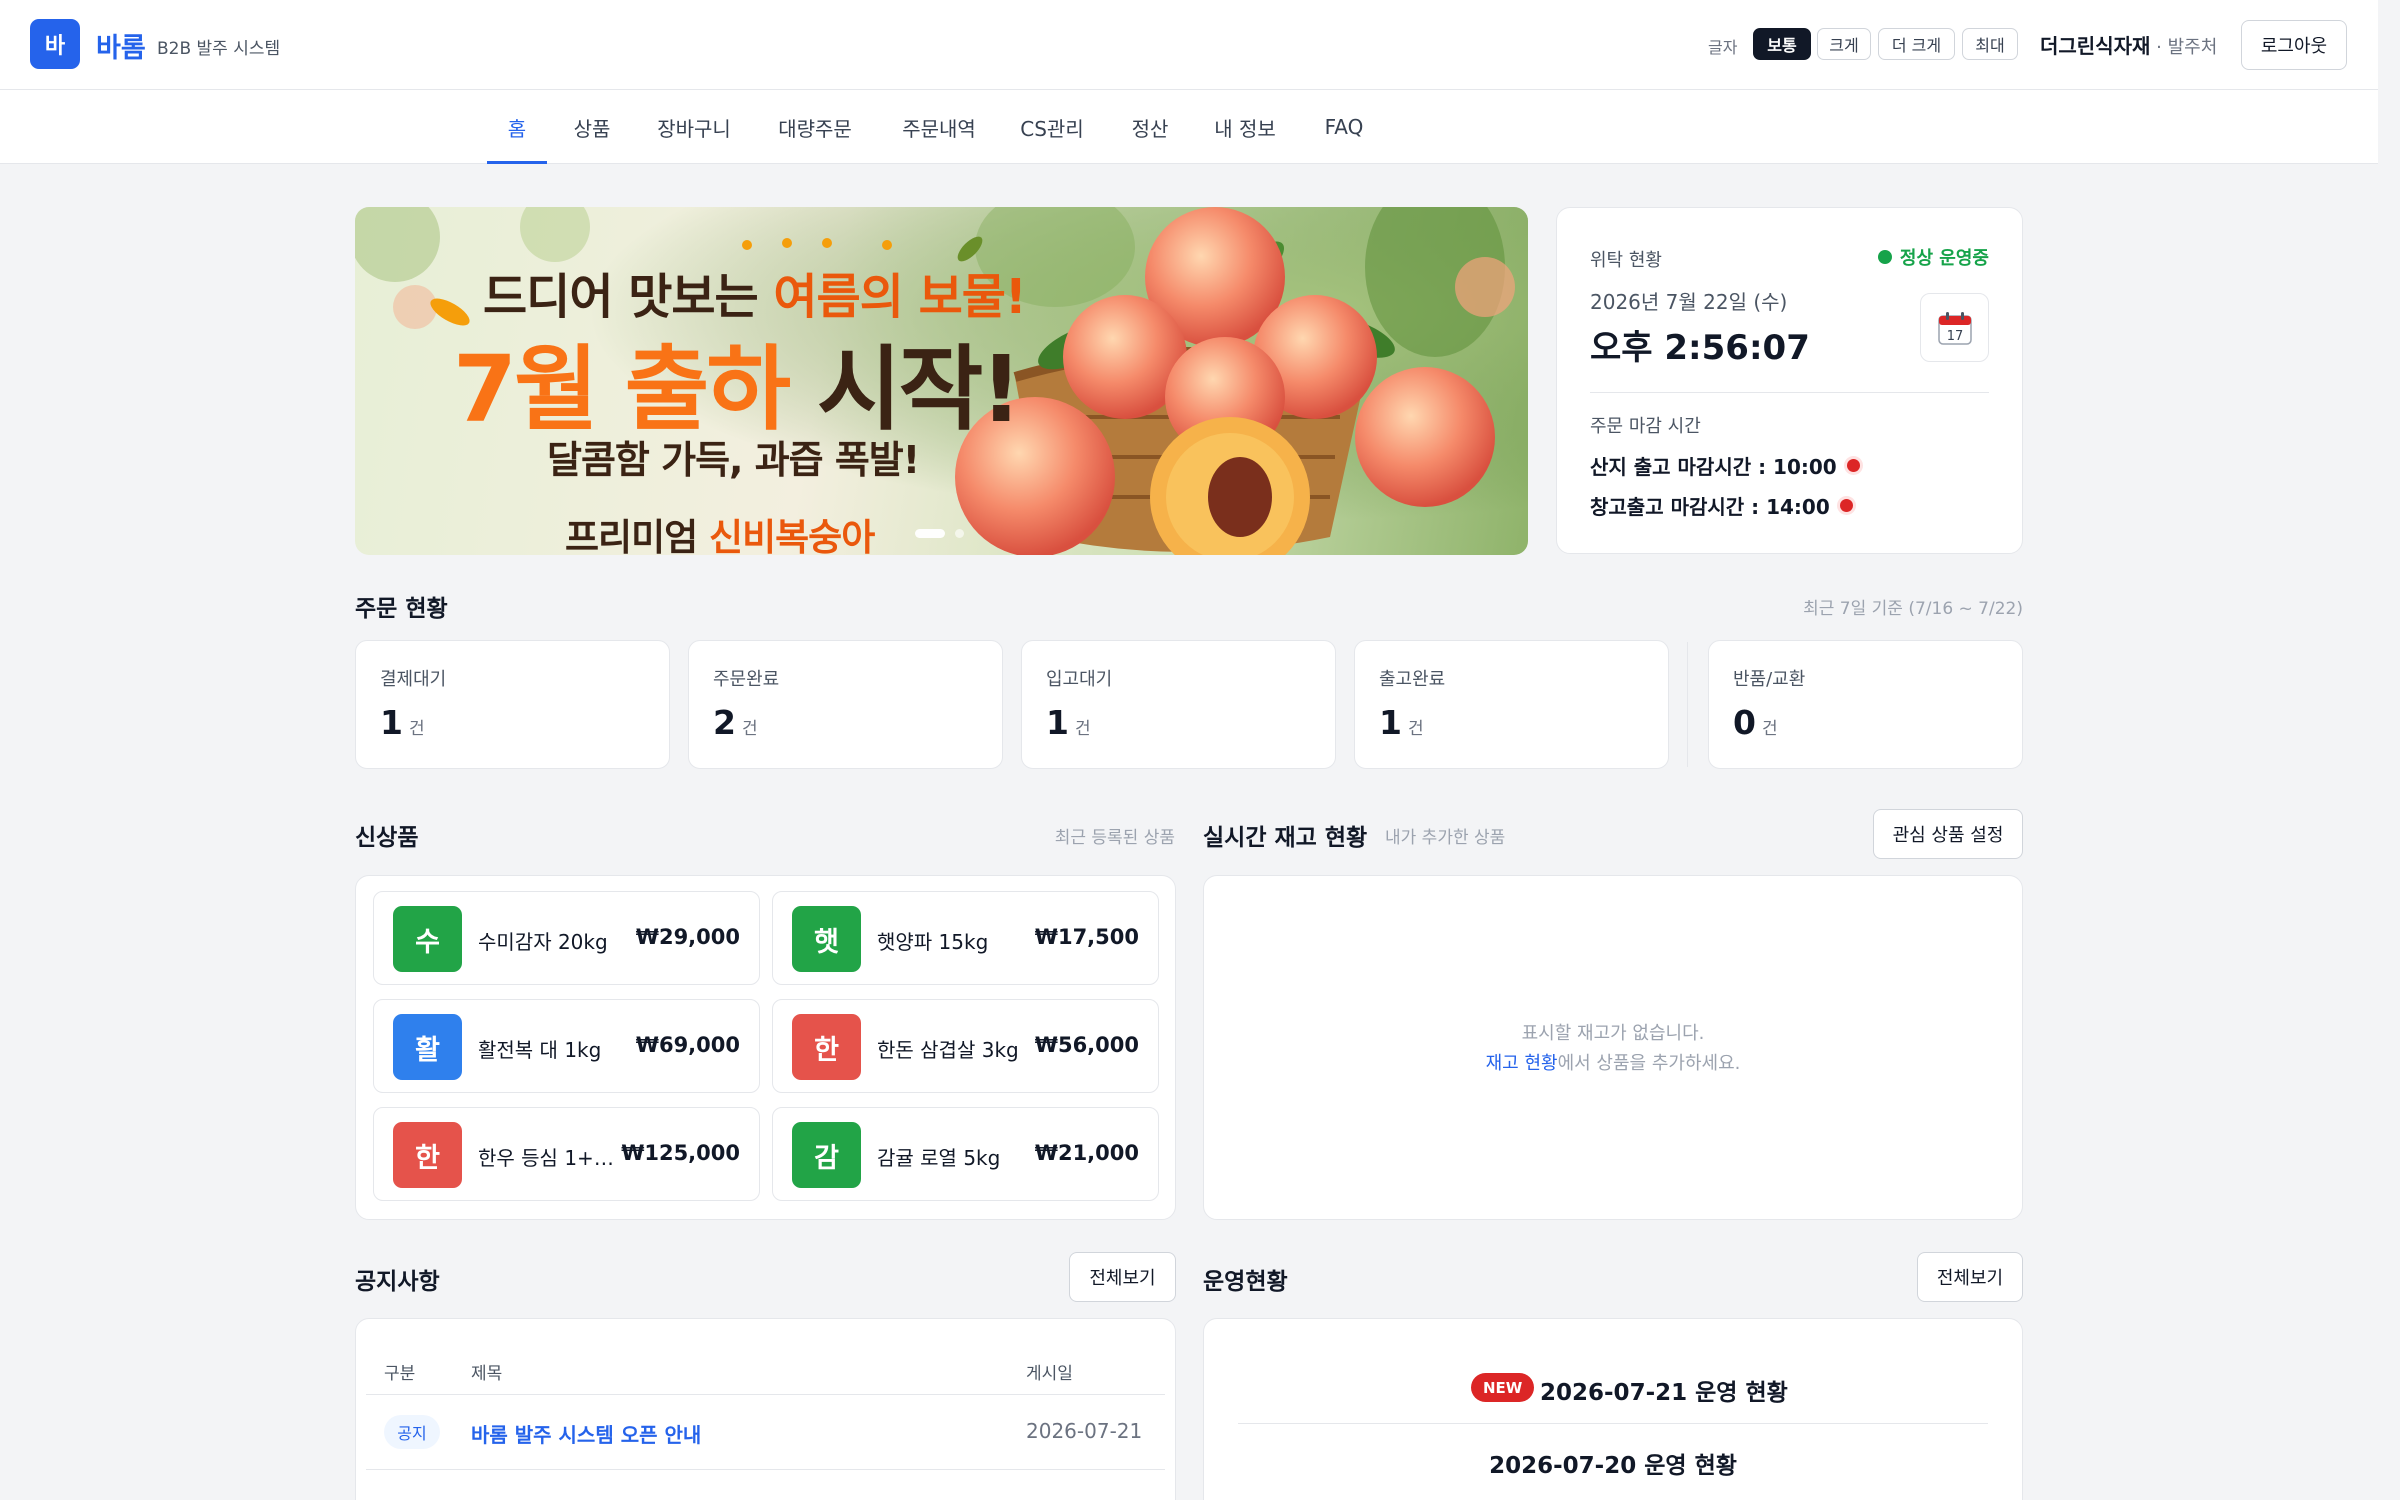  Describe the element at coordinates (1052, 127) in the screenshot. I see `nav-tab-cs: CS관리` at that location.